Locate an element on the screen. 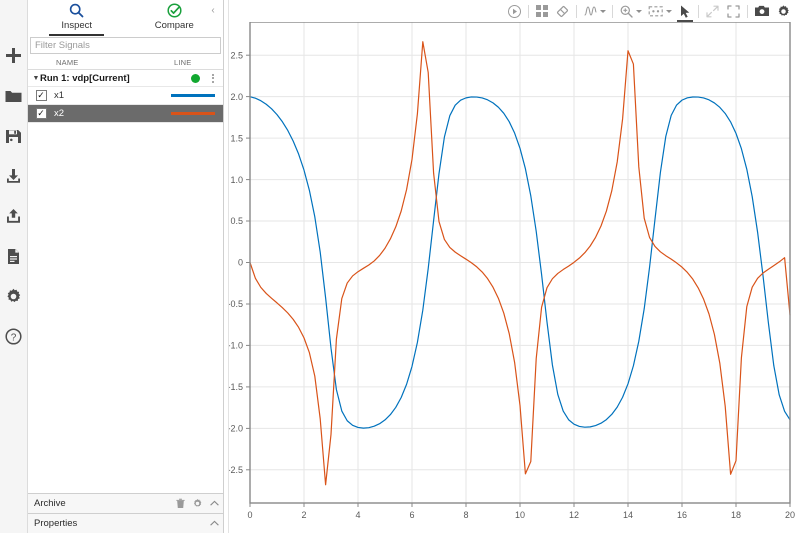 Image resolution: width=800 pixels, height=533 pixels. help-question-icon: ? is located at coordinates (14, 336).